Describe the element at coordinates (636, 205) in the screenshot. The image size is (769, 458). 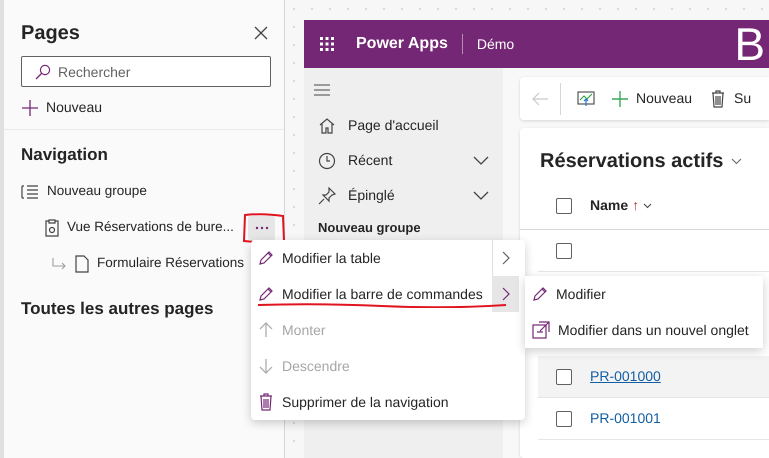
I see `sort-arrow: ↑` at that location.